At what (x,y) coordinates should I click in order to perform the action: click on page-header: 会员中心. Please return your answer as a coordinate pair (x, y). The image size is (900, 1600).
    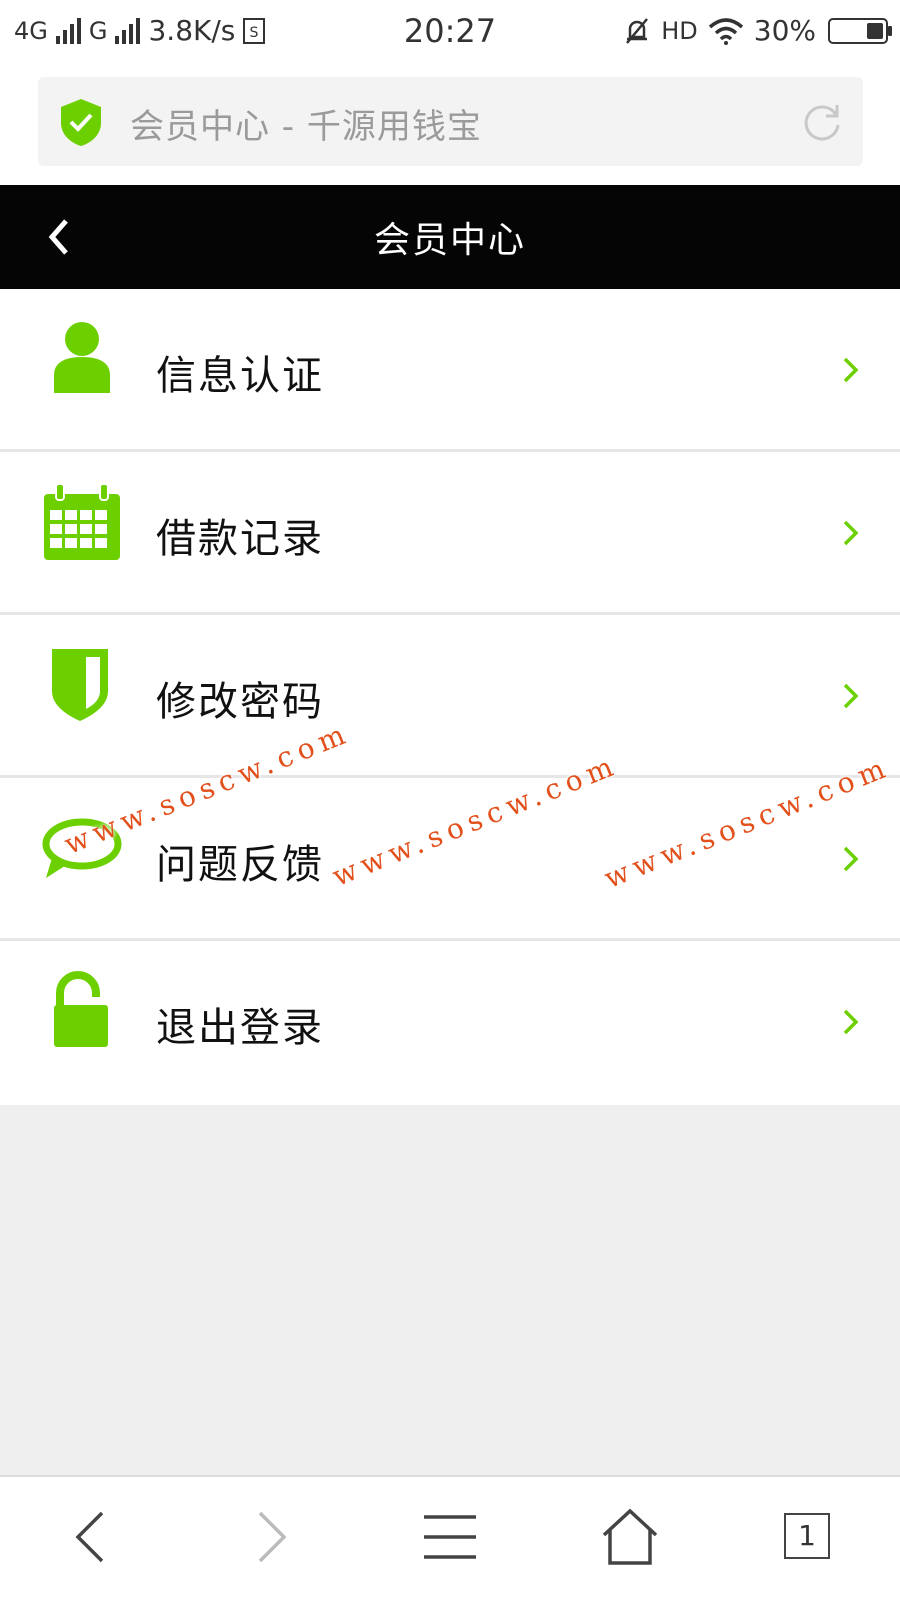
    Looking at the image, I should click on (450, 237).